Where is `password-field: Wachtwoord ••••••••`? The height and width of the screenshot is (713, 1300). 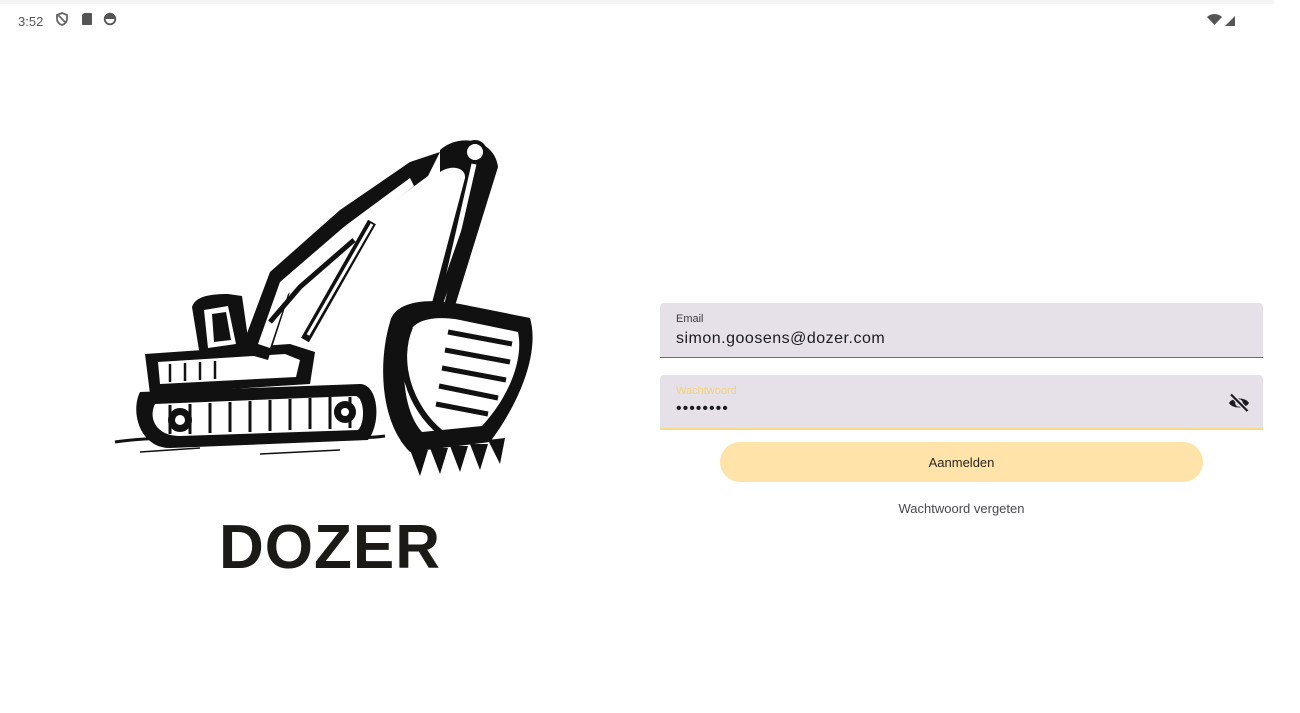
password-field: Wachtwoord •••••••• is located at coordinates (961, 402).